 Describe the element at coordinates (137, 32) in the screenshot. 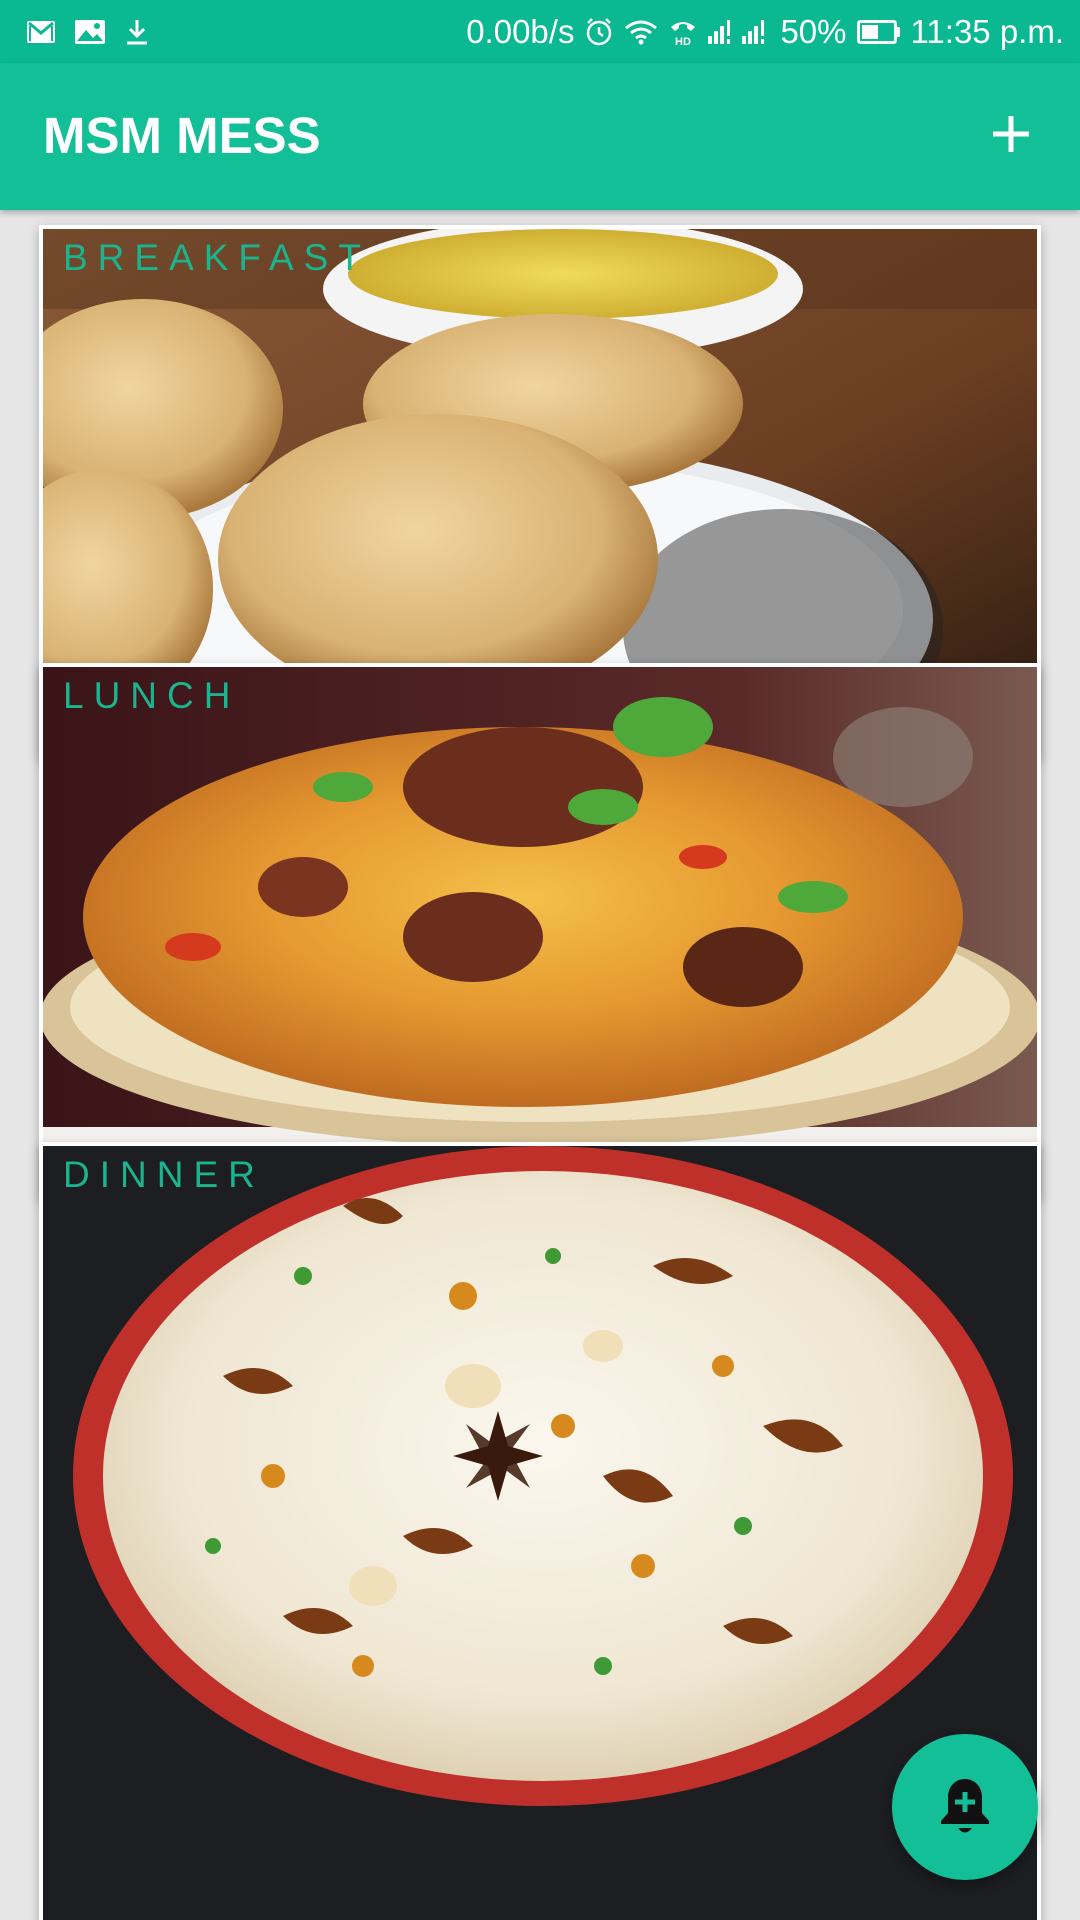

I see `download-icon` at that location.